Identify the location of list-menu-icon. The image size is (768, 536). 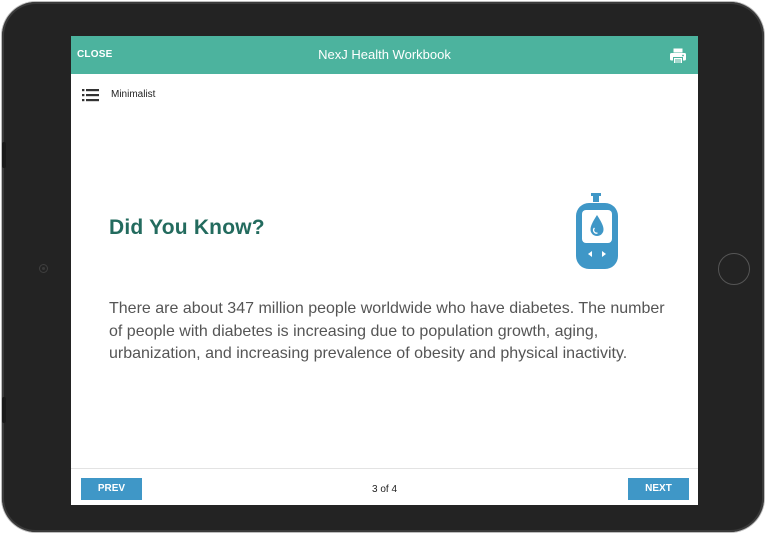
(90, 95).